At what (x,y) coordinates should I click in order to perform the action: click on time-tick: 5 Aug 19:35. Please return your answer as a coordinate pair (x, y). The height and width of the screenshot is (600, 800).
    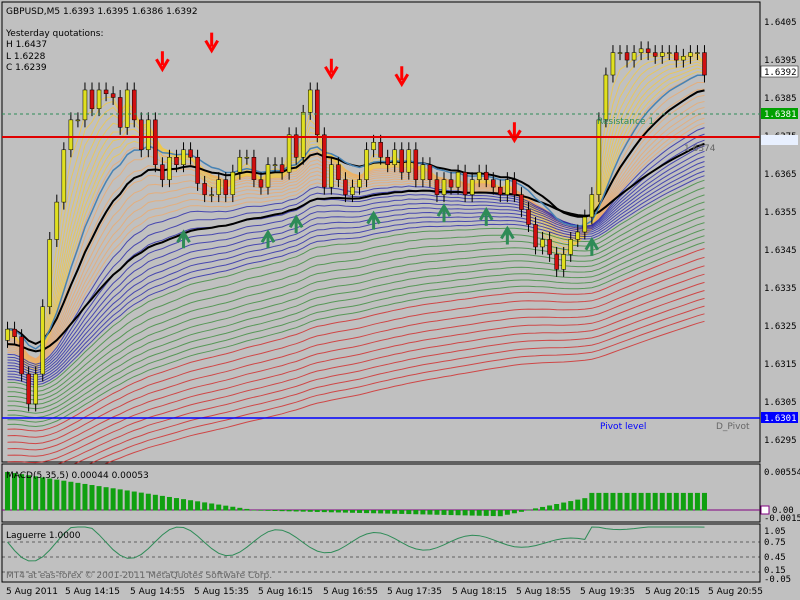
    Looking at the image, I should click on (607, 592).